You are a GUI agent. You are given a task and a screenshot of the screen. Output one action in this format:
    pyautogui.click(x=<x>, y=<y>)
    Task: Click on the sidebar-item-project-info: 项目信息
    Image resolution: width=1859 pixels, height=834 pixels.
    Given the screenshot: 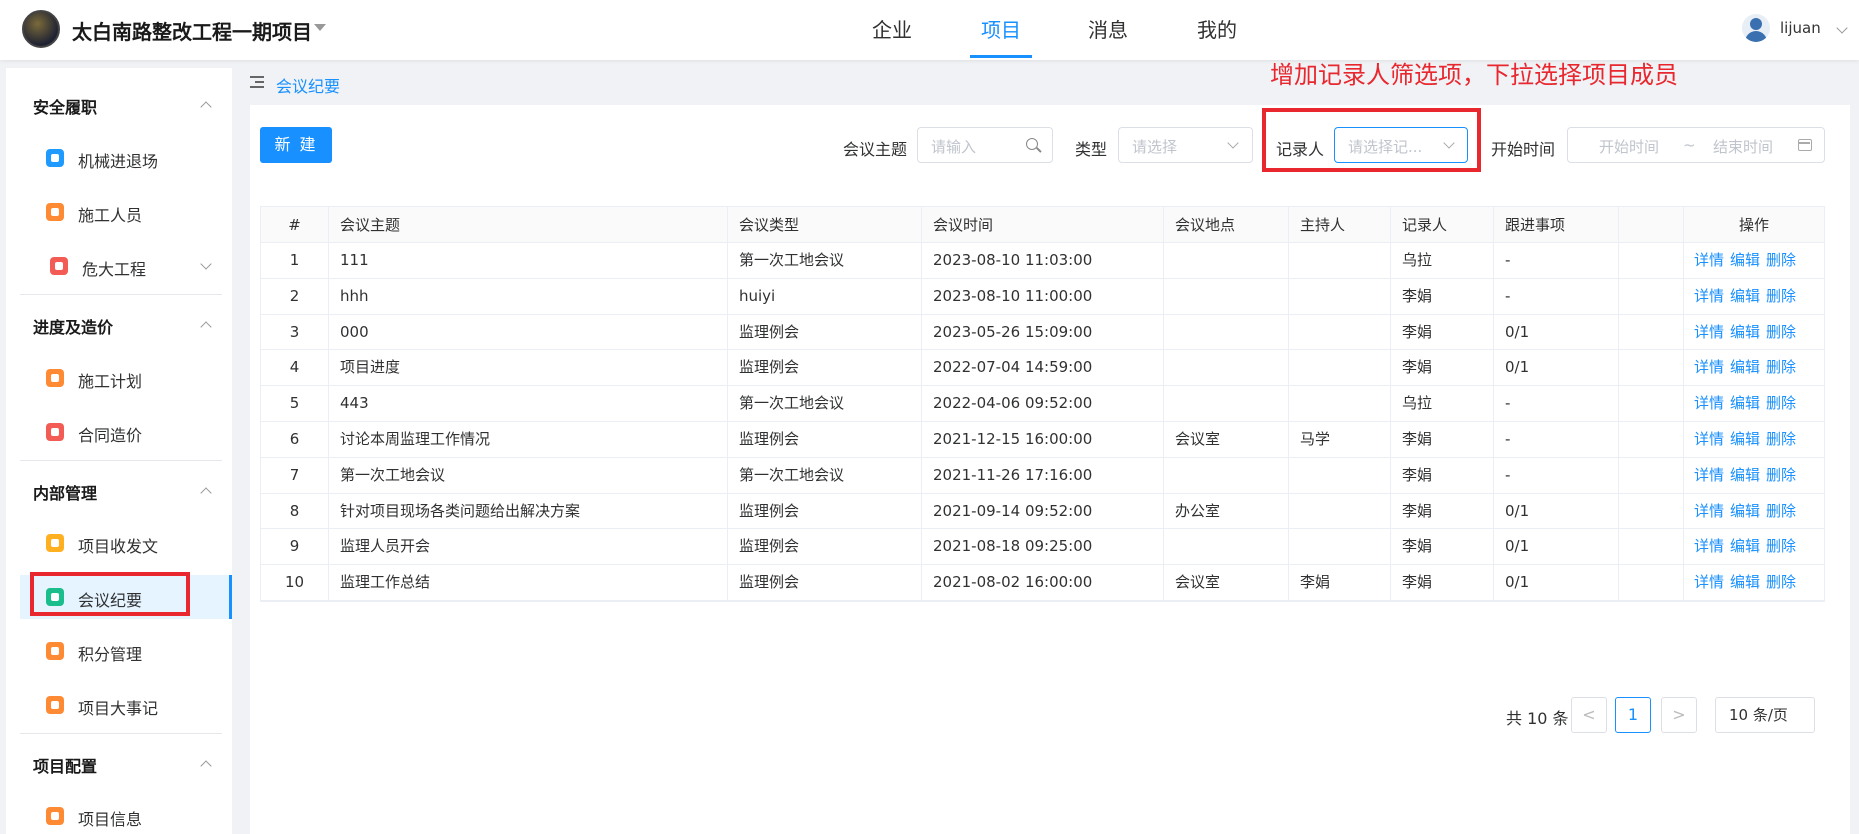 What is the action you would take?
    pyautogui.click(x=126, y=814)
    